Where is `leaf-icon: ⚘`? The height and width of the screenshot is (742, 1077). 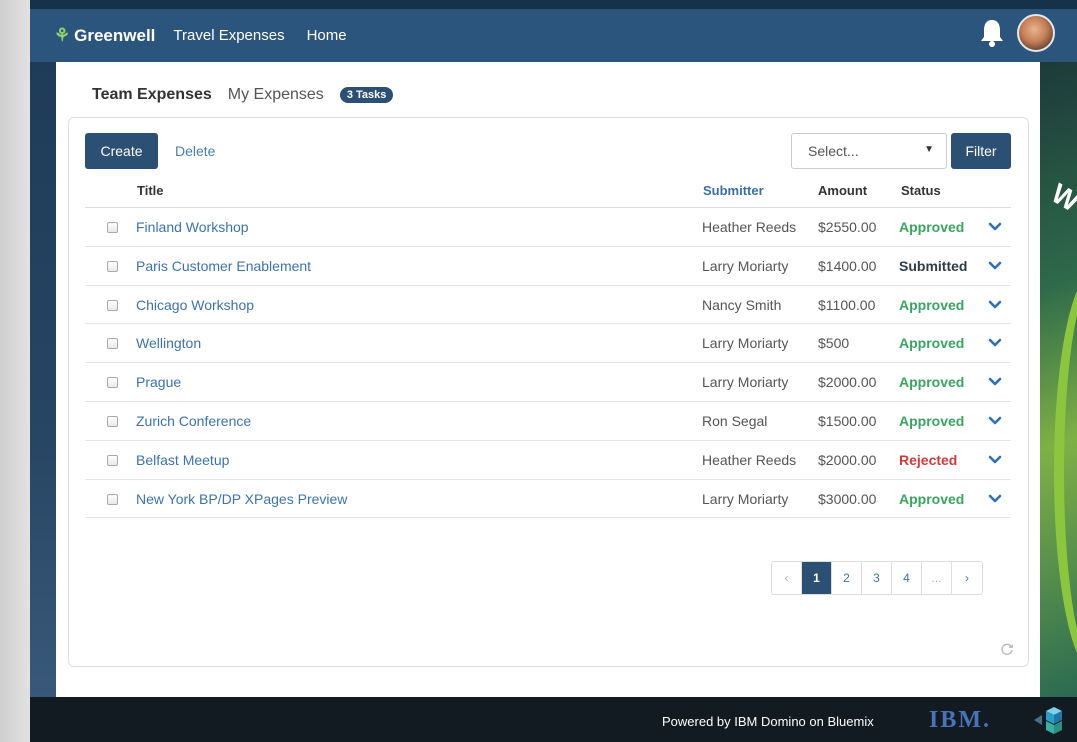 leaf-icon: ⚘ is located at coordinates (62, 35).